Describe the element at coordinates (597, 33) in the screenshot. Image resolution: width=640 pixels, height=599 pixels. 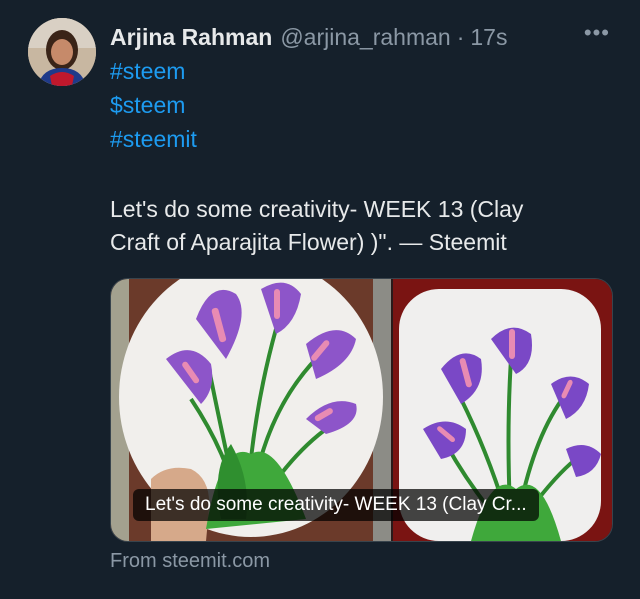
I see `more-options-icon: •••` at that location.